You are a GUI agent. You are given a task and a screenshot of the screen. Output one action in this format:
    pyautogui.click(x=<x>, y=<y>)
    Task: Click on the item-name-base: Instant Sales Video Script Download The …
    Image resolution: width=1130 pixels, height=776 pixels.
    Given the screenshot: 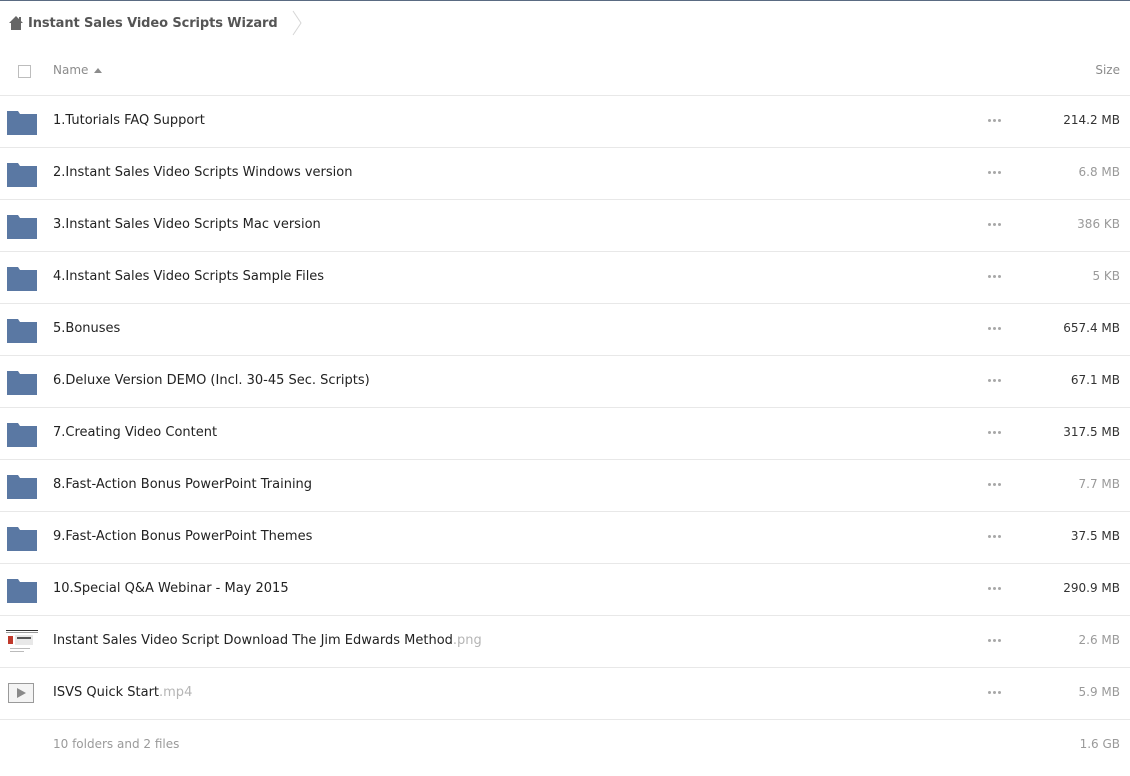 What is the action you would take?
    pyautogui.click(x=253, y=640)
    